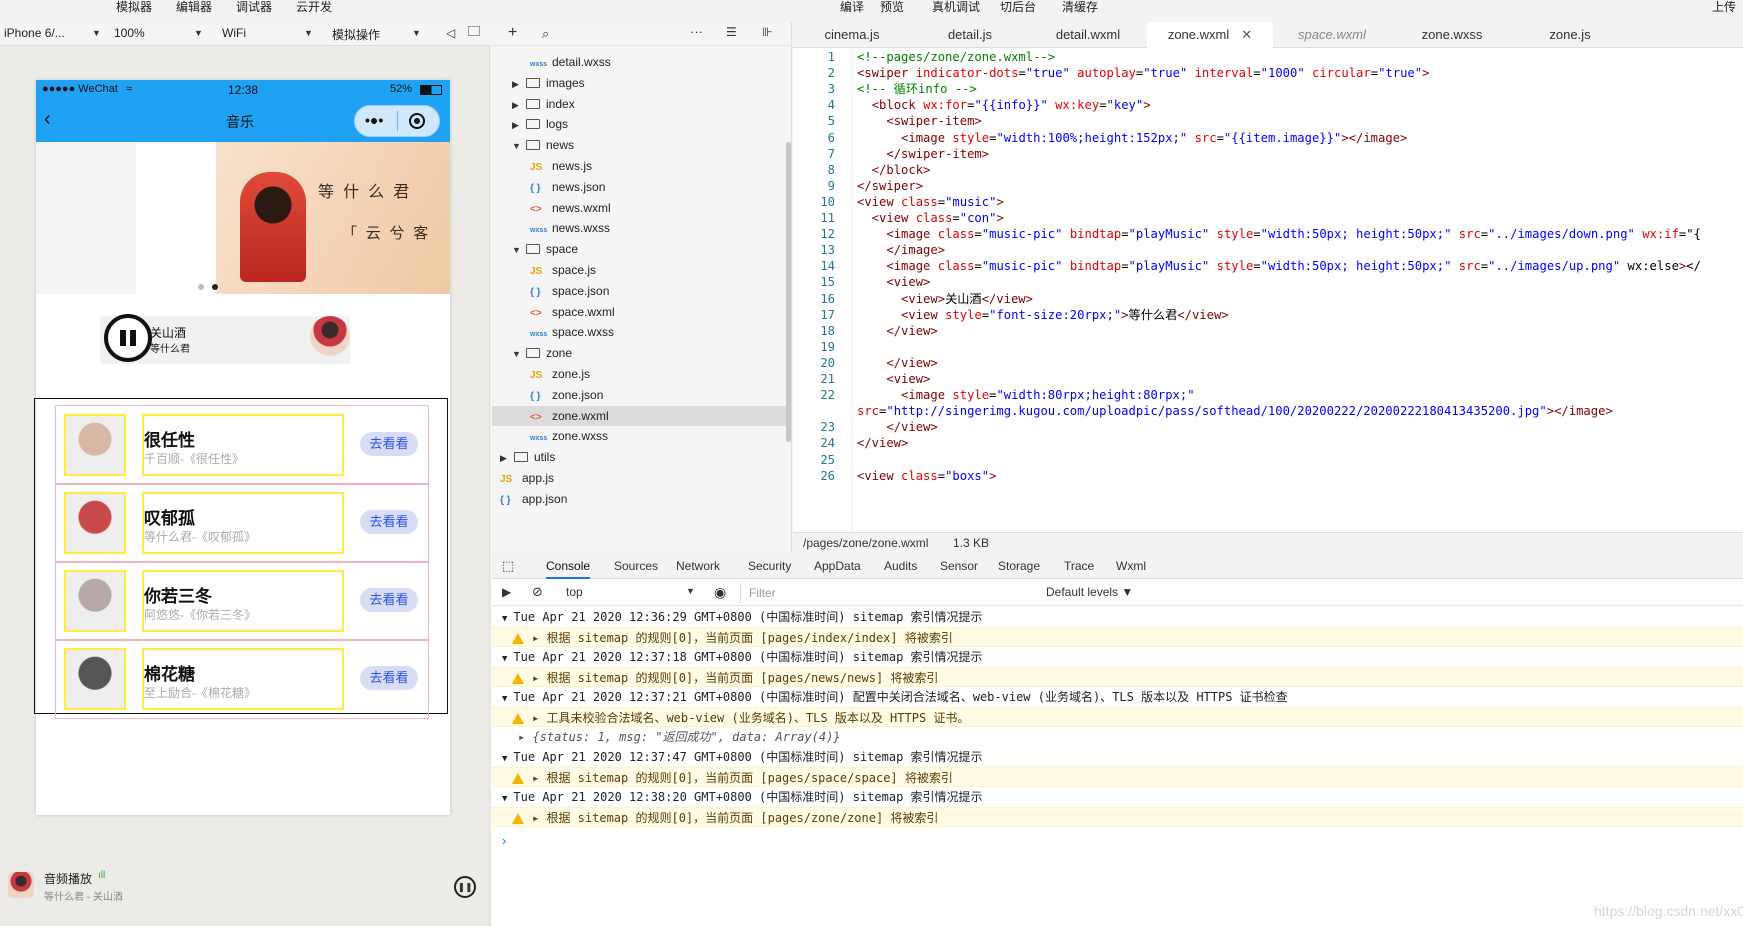 Image resolution: width=1743 pixels, height=926 pixels. I want to click on devtools-tab-sensor: Sensor, so click(959, 566).